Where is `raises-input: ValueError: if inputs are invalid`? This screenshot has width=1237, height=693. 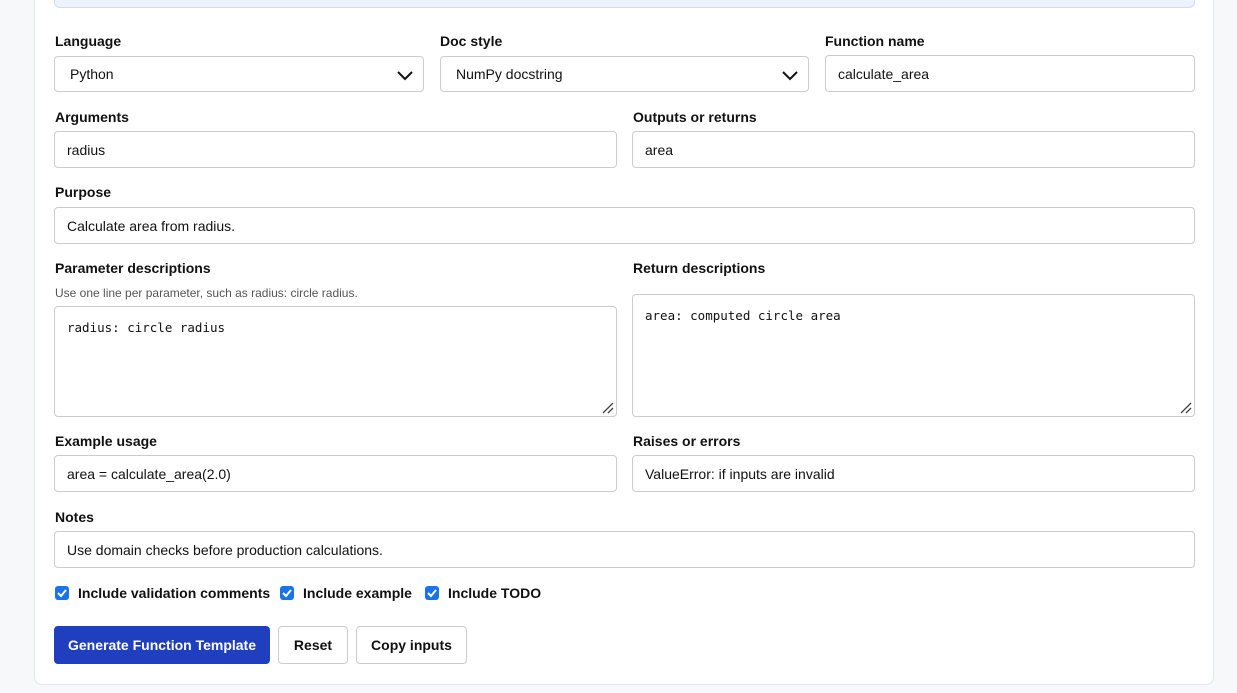 raises-input: ValueError: if inputs are invalid is located at coordinates (913, 473).